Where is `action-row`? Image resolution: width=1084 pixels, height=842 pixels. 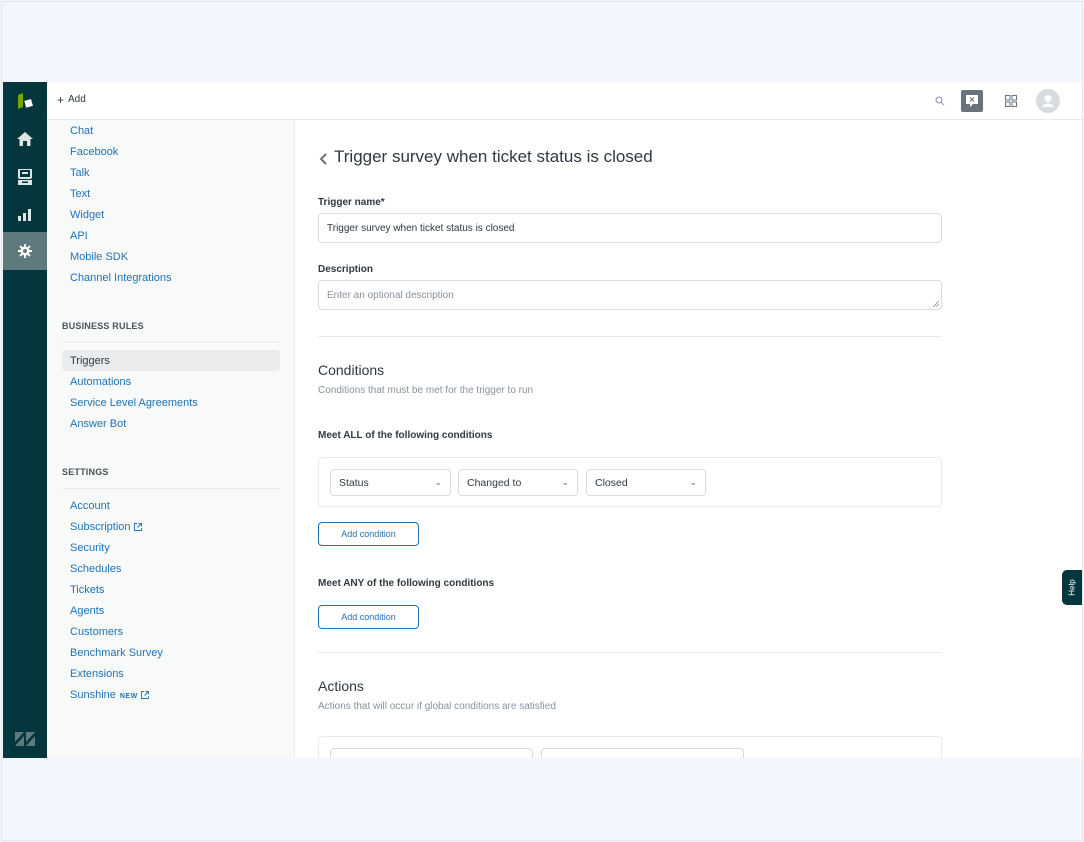 action-row is located at coordinates (630, 747).